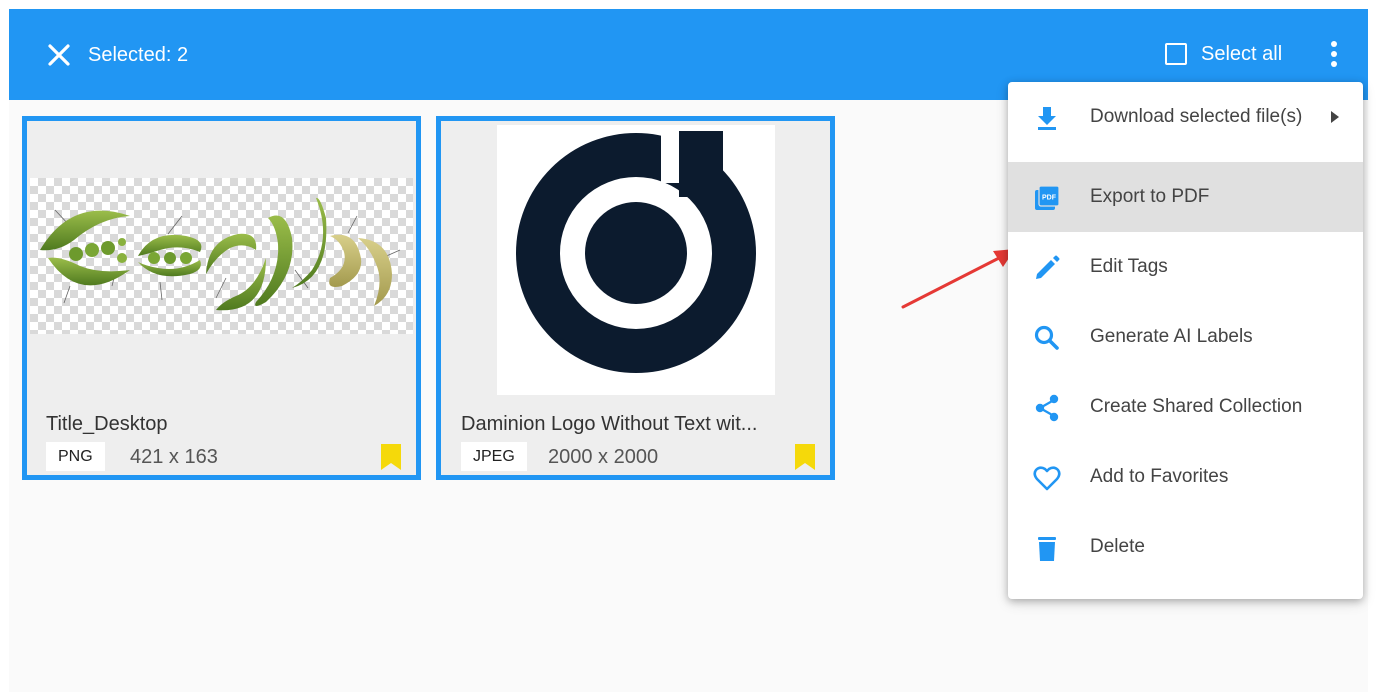 This screenshot has width=1376, height=692. What do you see at coordinates (1150, 196) in the screenshot?
I see `menu-item-label: Export to PDF` at bounding box center [1150, 196].